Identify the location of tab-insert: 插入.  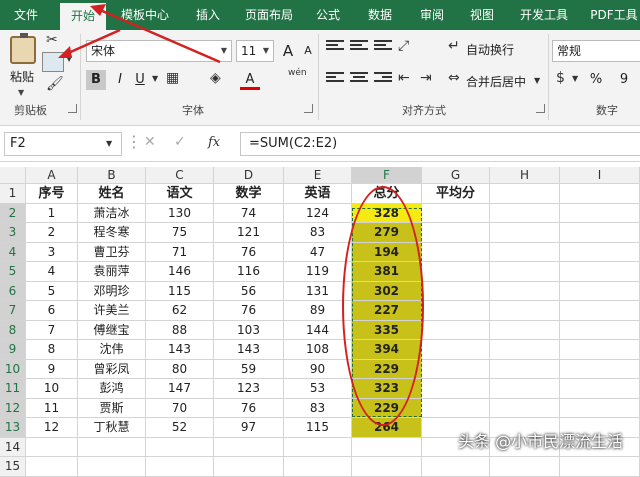
(208, 15).